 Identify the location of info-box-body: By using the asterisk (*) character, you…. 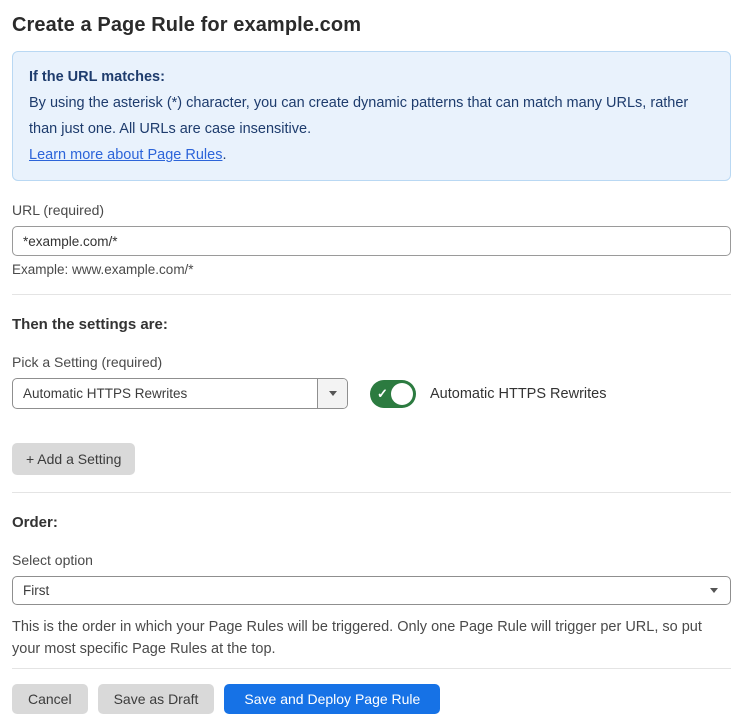
(359, 116).